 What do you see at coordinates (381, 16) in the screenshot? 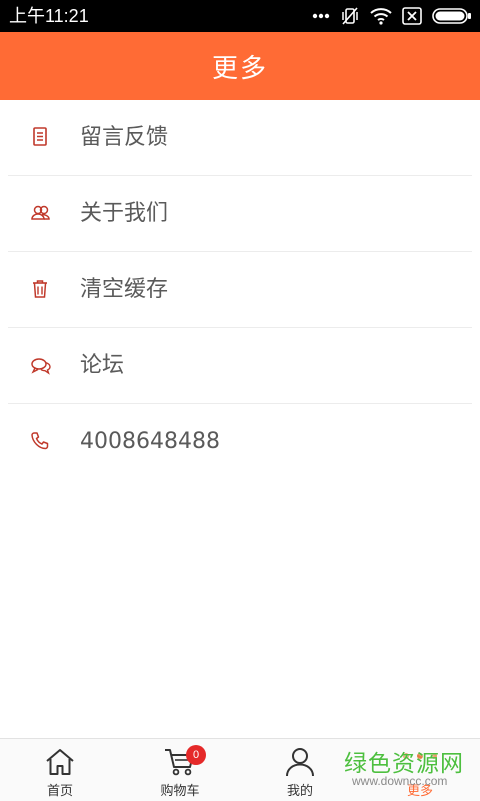
I see `wifi-icon` at bounding box center [381, 16].